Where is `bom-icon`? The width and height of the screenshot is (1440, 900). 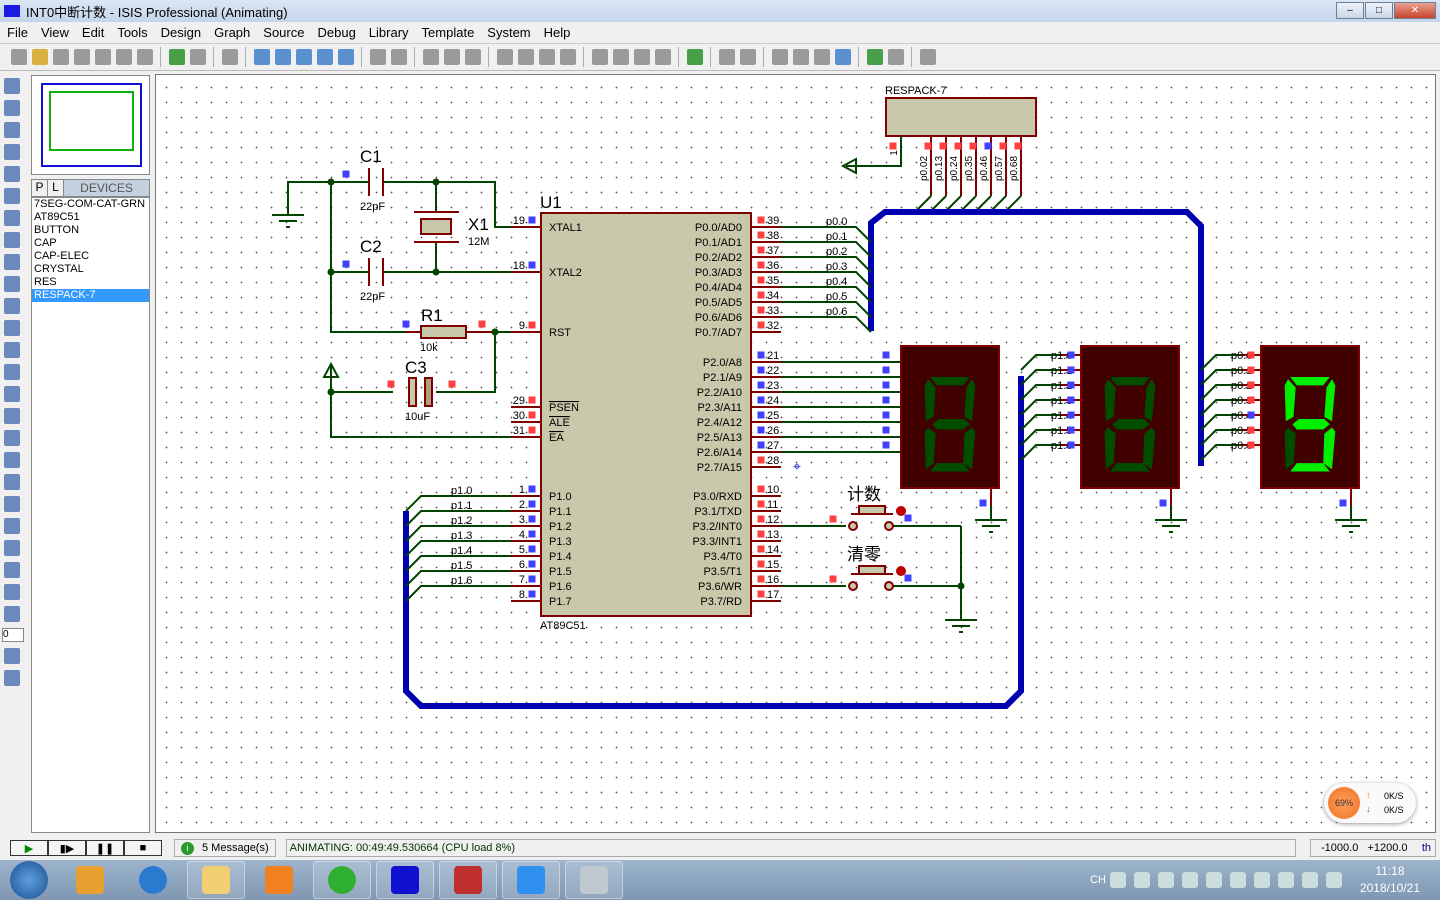 bom-icon is located at coordinates (874, 57).